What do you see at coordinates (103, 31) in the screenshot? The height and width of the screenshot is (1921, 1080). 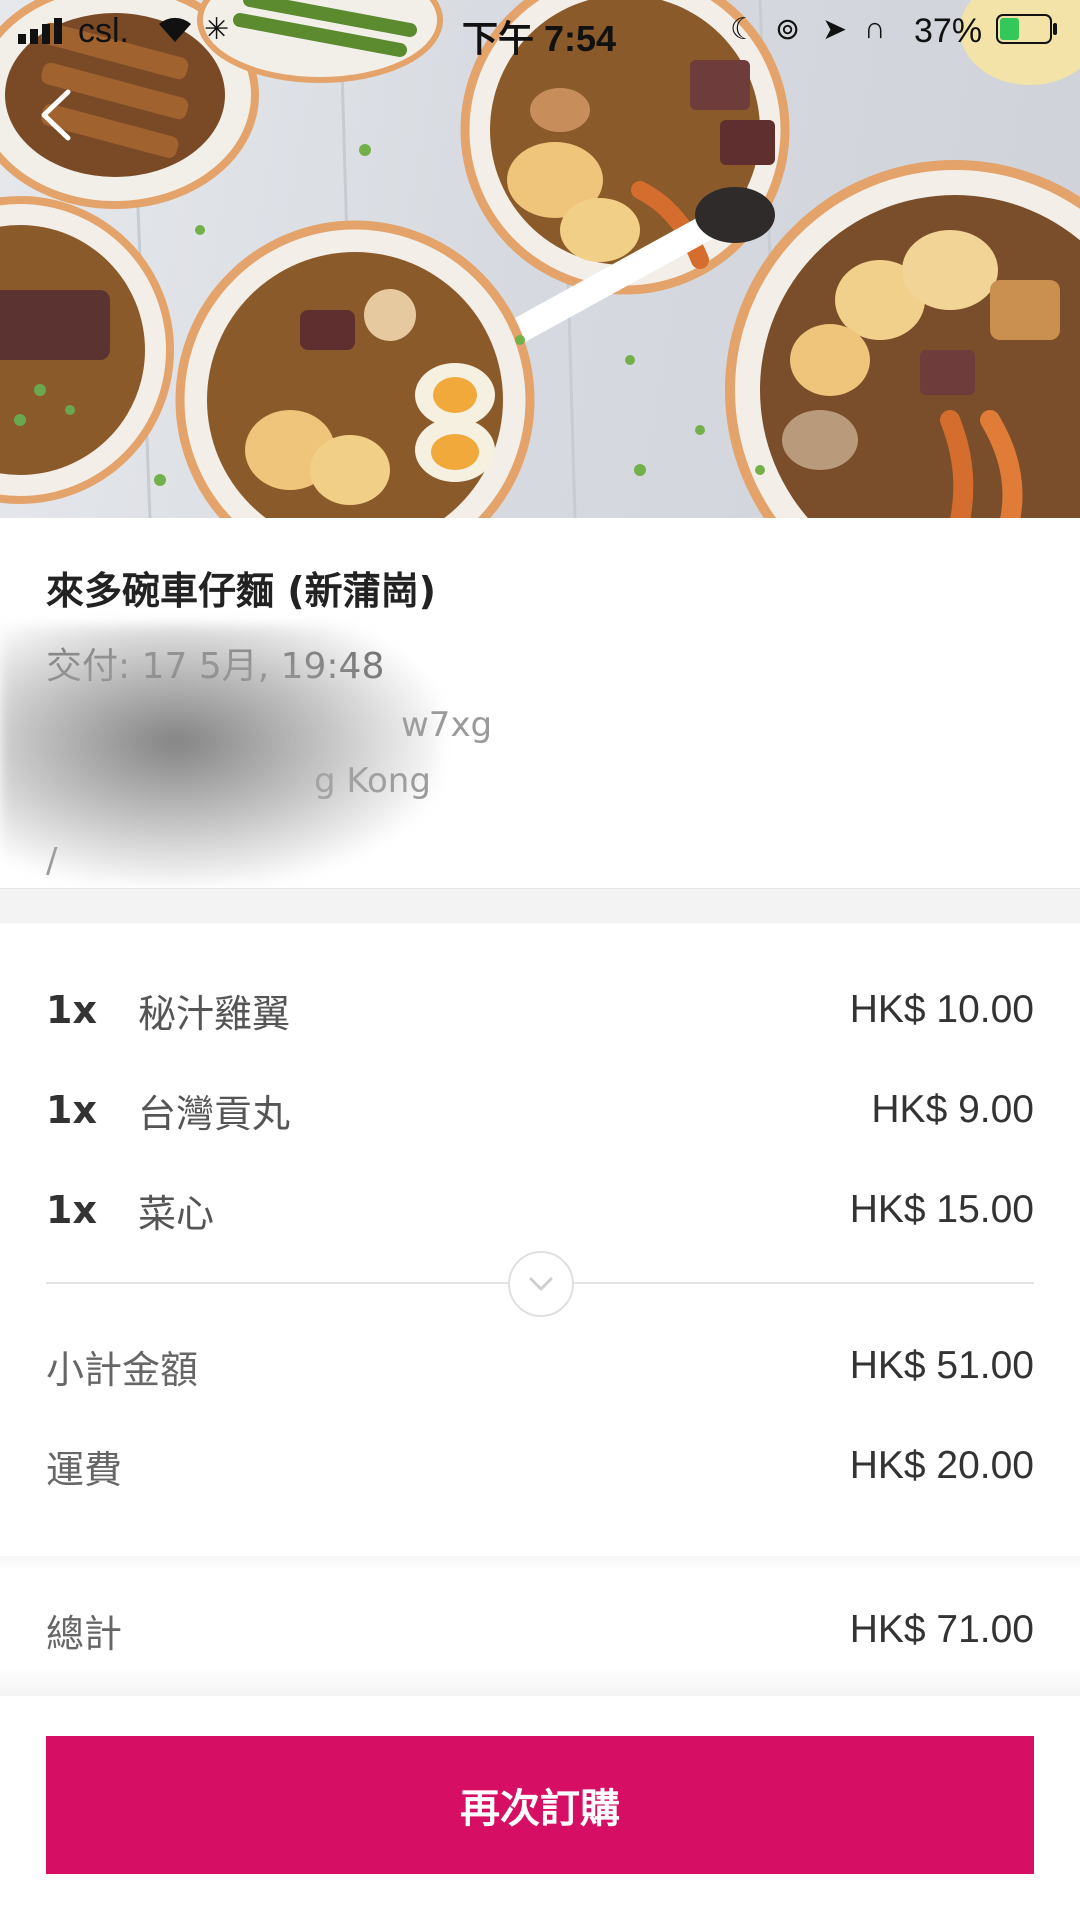 I see `carrier-label: csl.` at bounding box center [103, 31].